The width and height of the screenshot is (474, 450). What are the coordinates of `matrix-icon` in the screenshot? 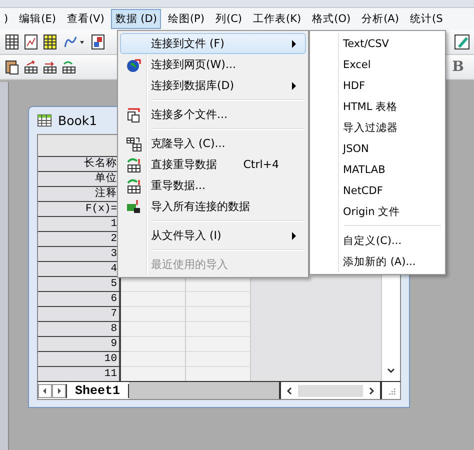 It's located at (50, 42).